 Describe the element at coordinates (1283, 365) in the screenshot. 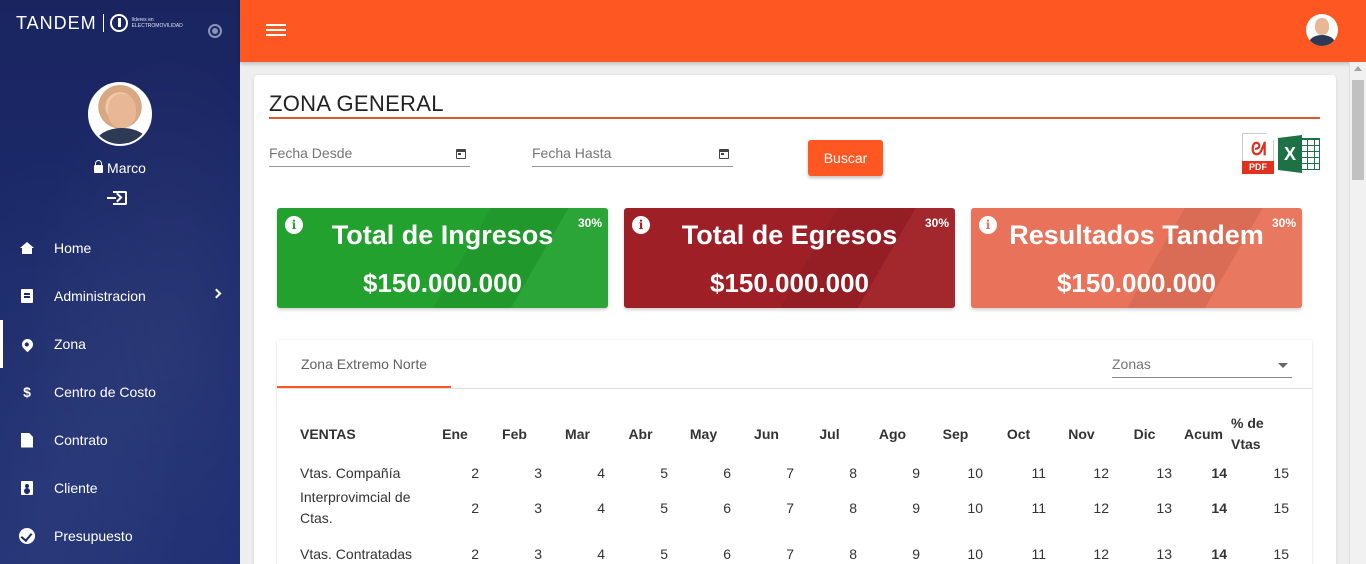

I see `dropdown-caret-icon` at that location.